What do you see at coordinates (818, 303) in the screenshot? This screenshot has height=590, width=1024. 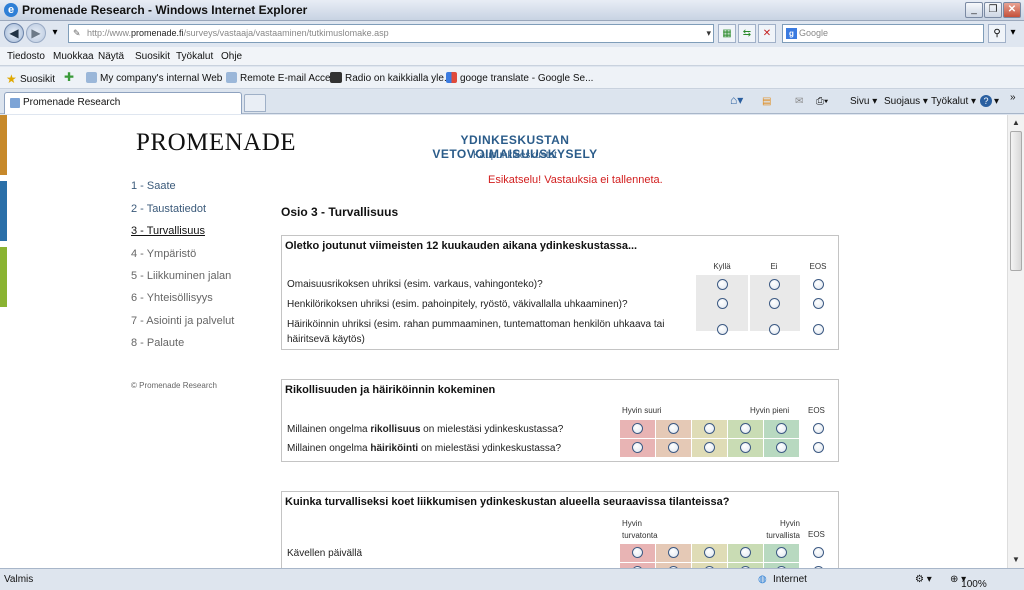 I see `radio-q1-r2-eos` at bounding box center [818, 303].